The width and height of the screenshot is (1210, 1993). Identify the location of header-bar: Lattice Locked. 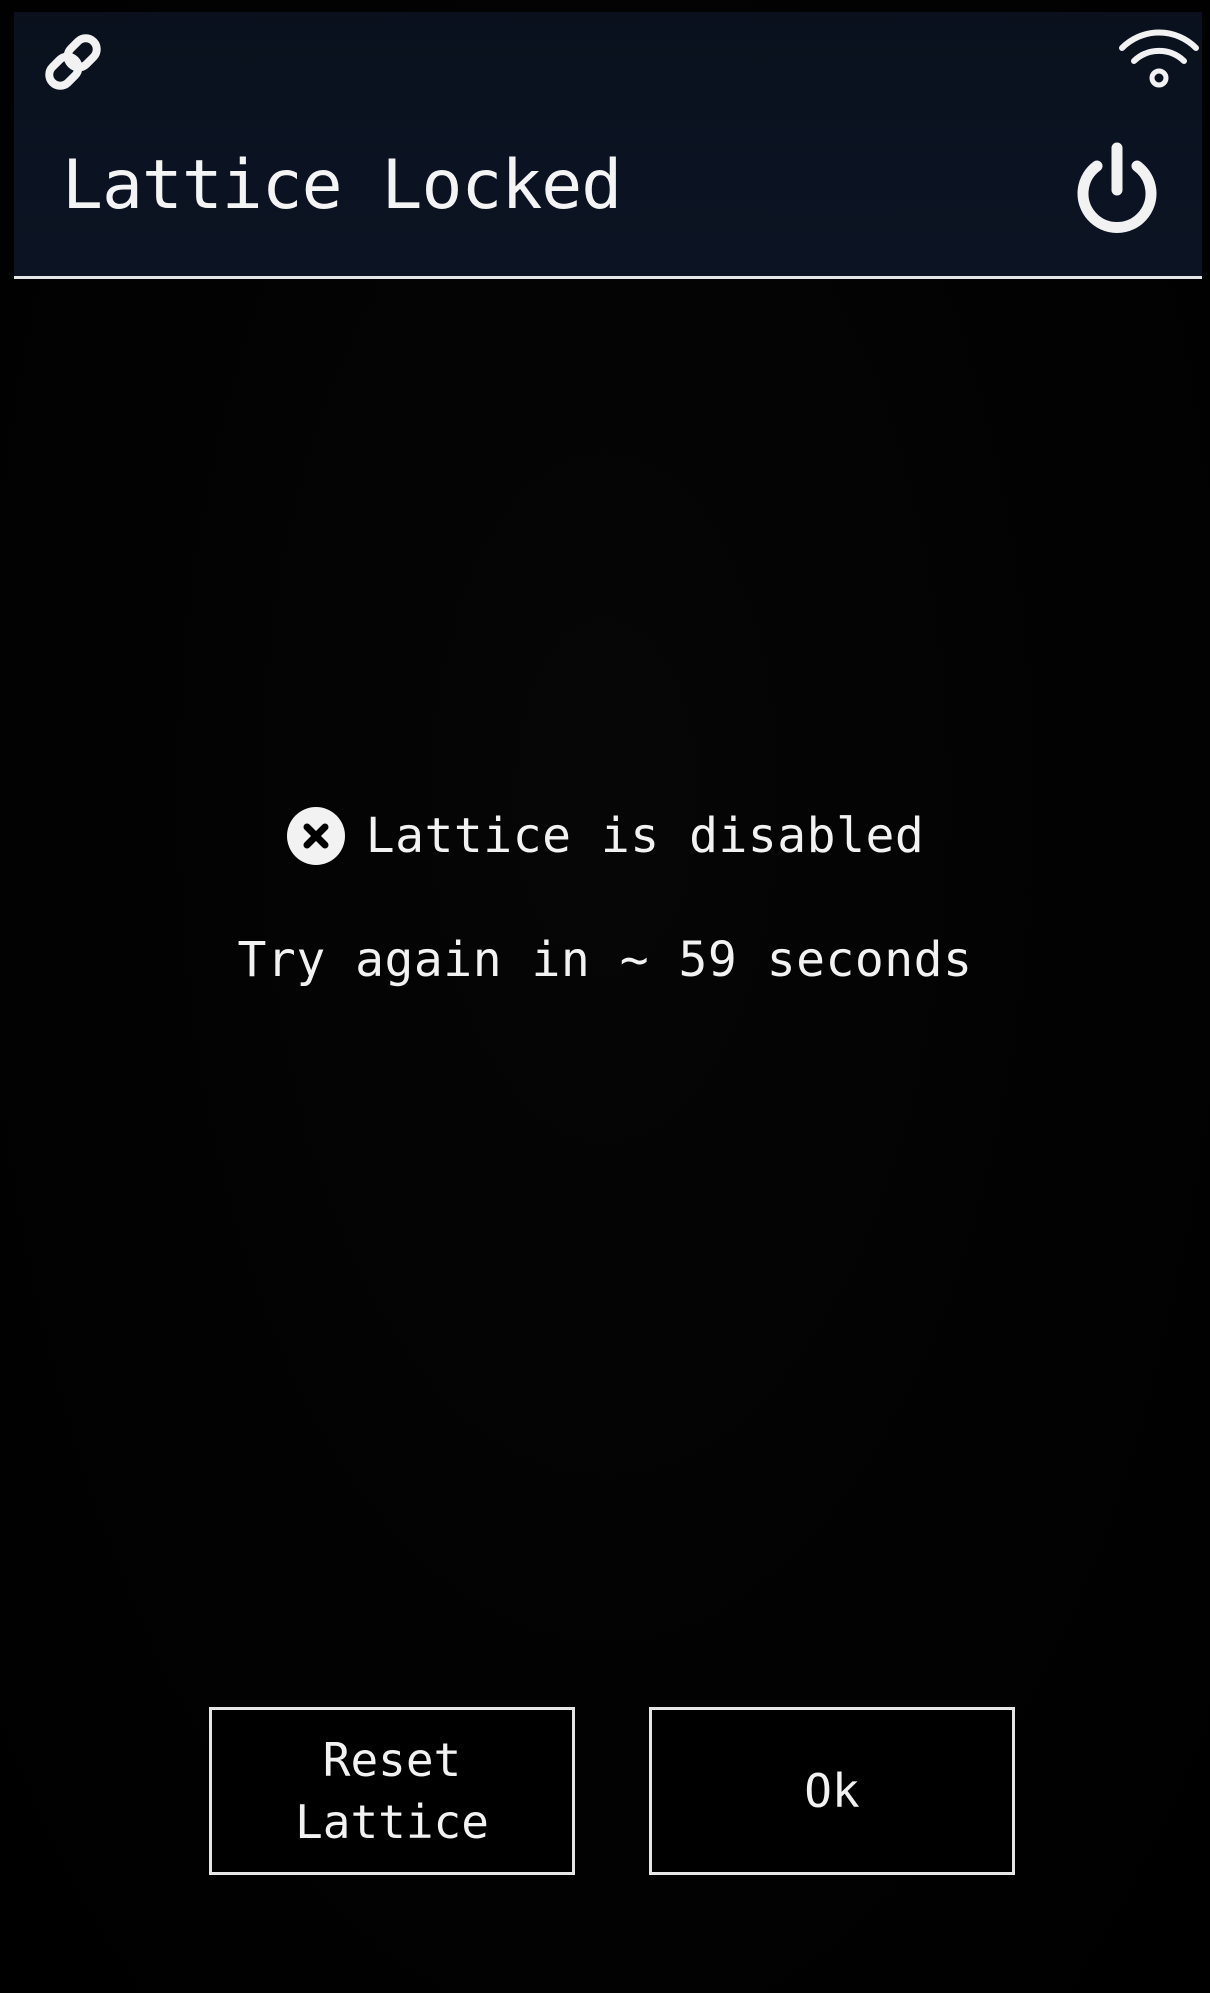
(608, 144).